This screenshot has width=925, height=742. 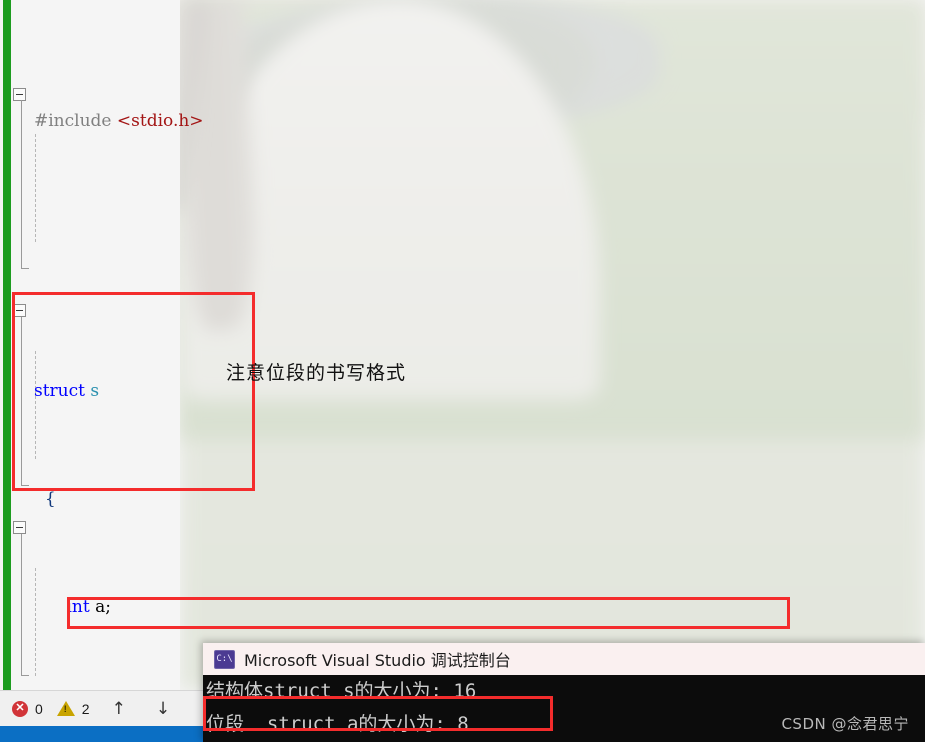 I want to click on error-icon: ✕, so click(x=20, y=708).